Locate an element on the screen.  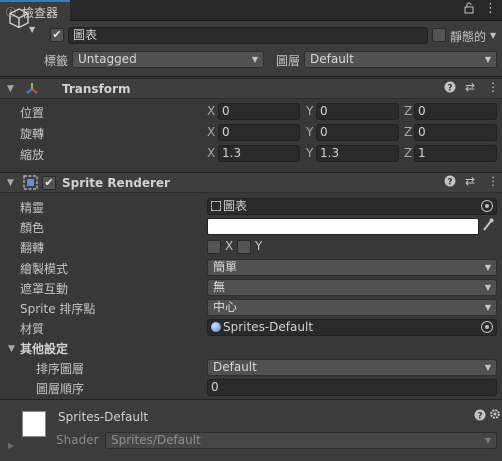
sprite-renderer-title: Sprite Renderer is located at coordinates (116, 183).